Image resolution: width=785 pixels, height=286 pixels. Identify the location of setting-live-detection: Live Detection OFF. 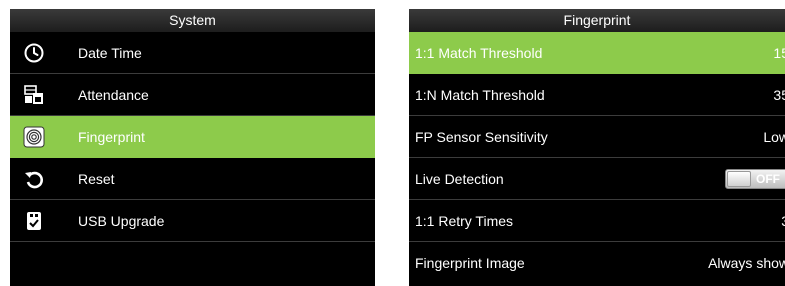
(597, 179).